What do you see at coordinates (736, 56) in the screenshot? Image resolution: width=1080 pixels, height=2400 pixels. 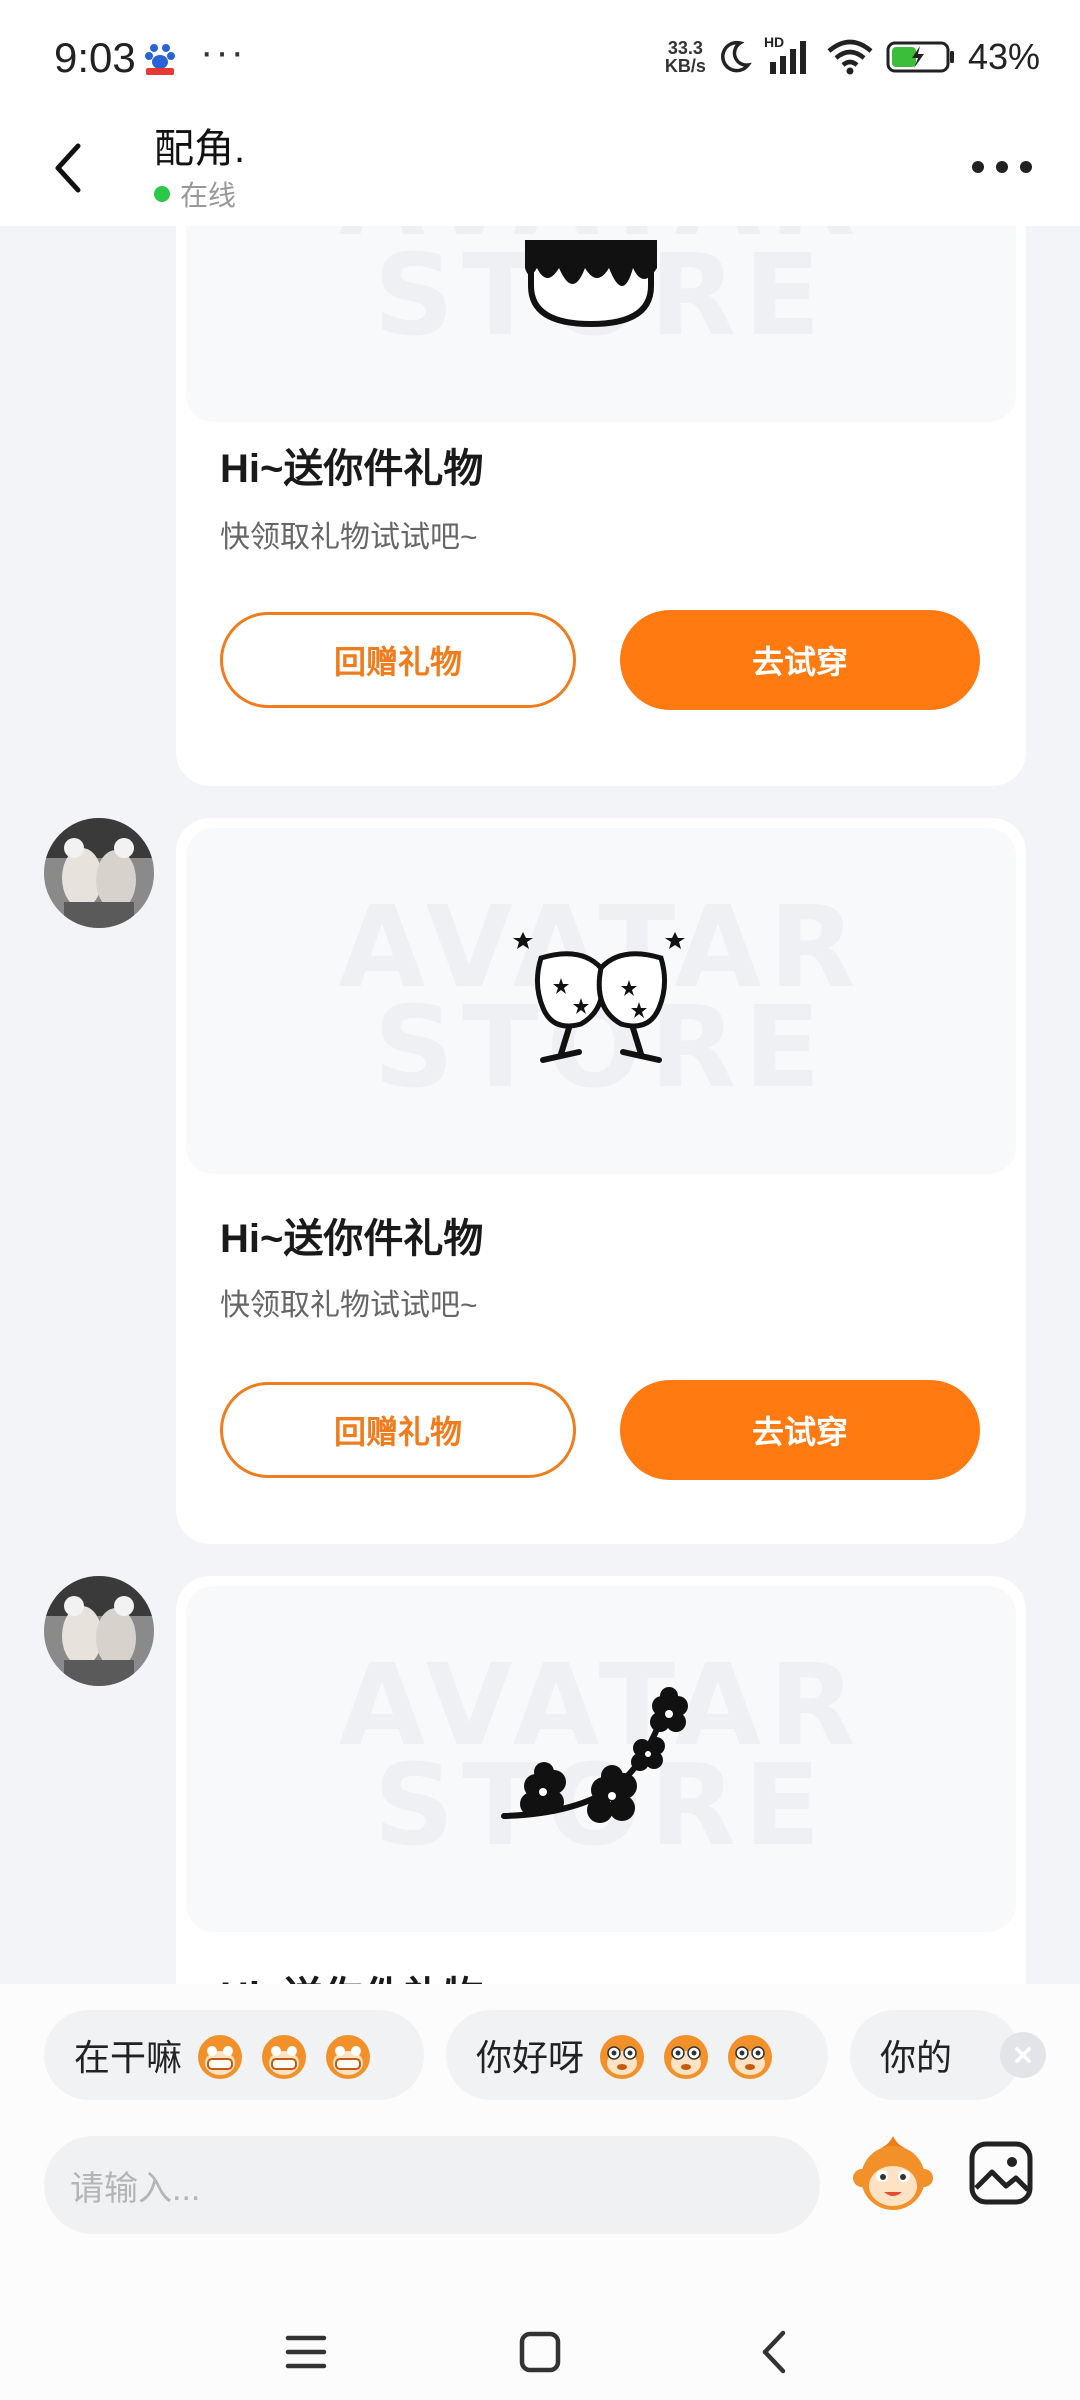 I see `moon-icon` at bounding box center [736, 56].